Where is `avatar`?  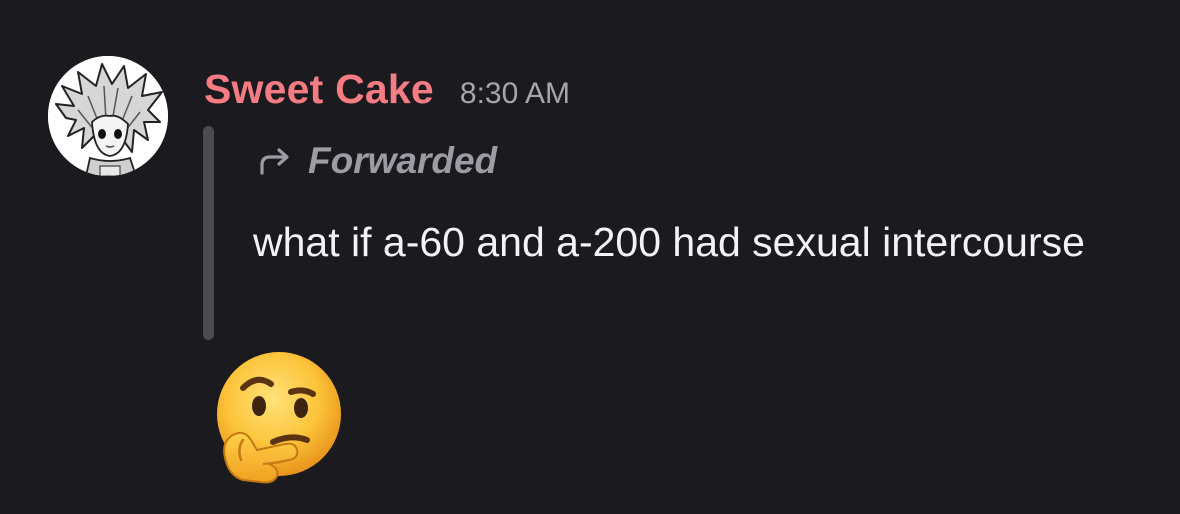 avatar is located at coordinates (108, 116).